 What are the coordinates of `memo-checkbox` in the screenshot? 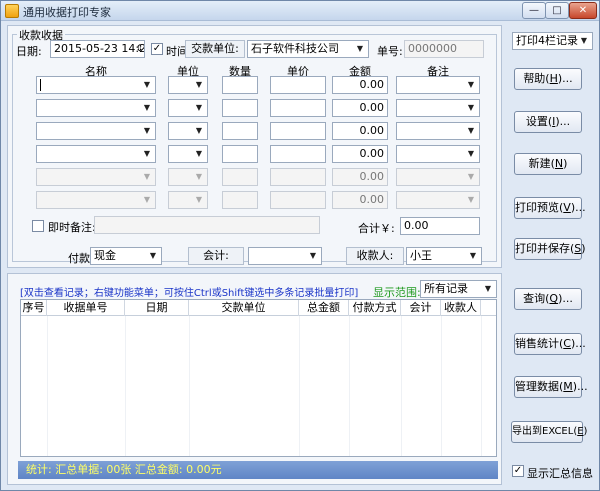 It's located at (38, 226).